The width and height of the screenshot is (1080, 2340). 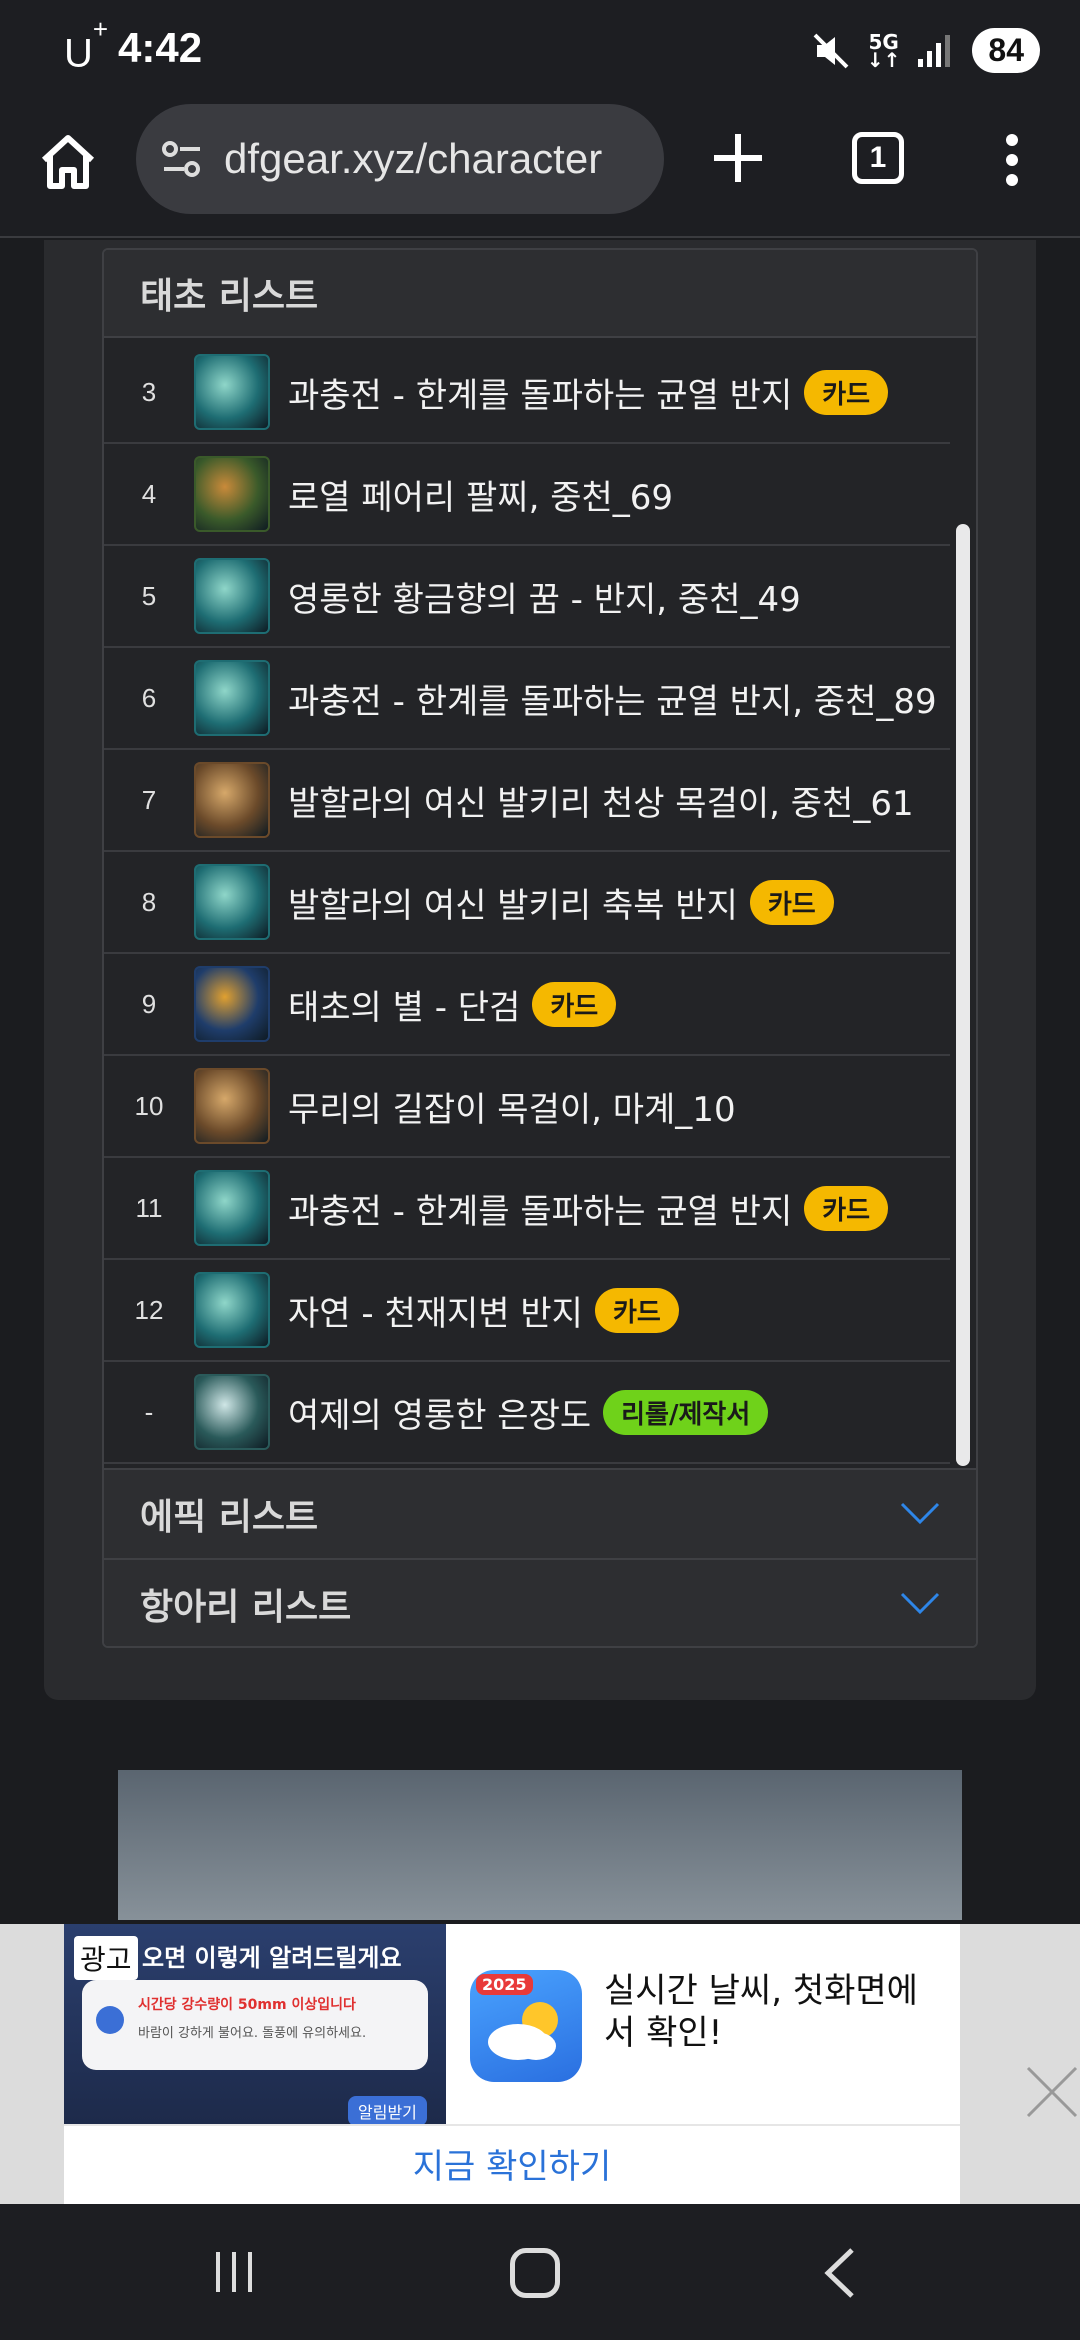 What do you see at coordinates (413, 158) in the screenshot?
I see `url-text: dfgear.xyz/character` at bounding box center [413, 158].